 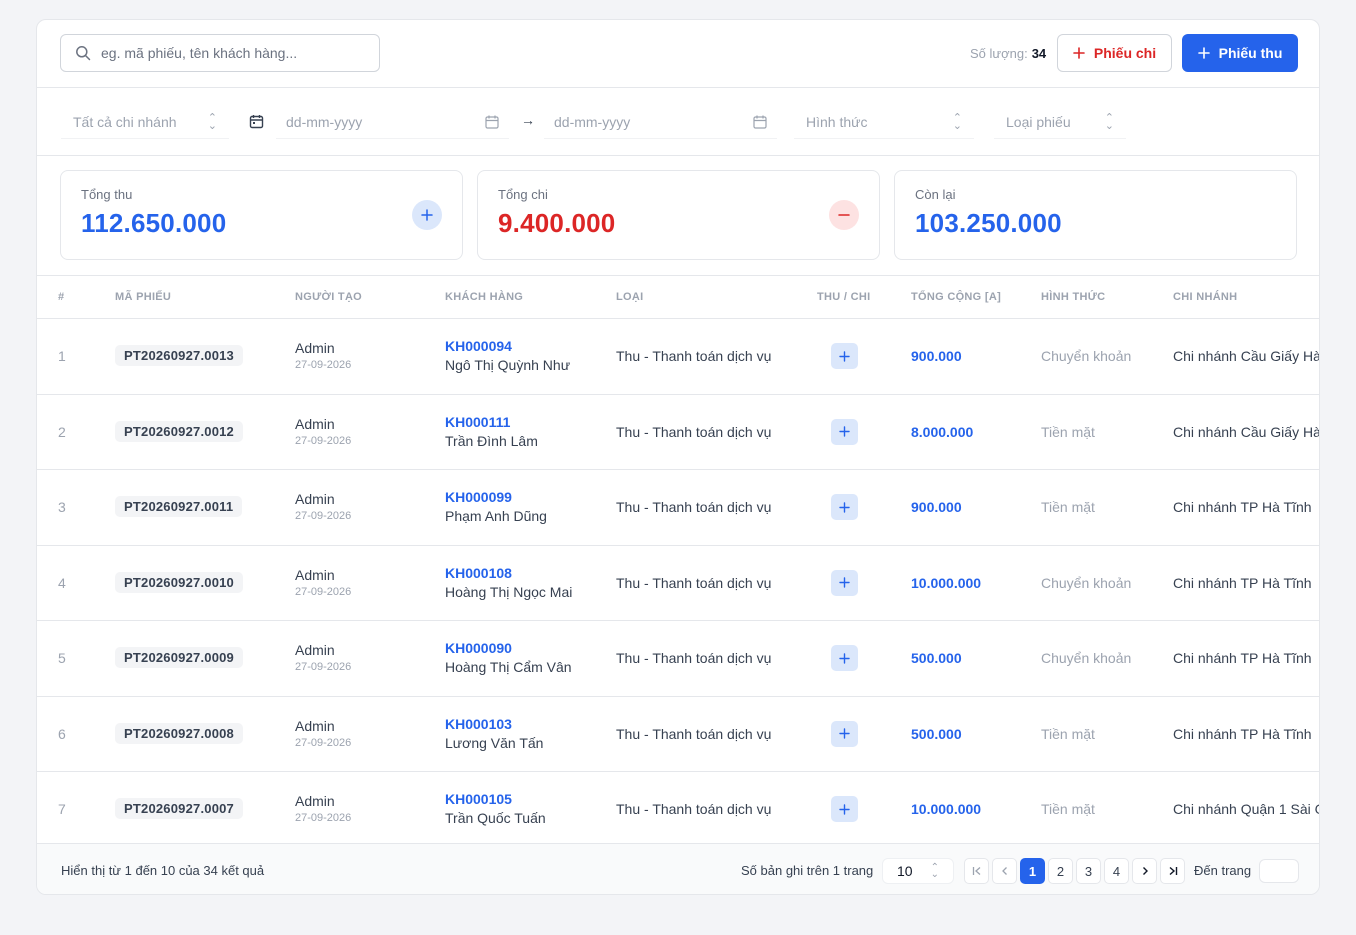 I want to click on voucher-type: Thu - Thanh toán dịch vụ, so click(x=694, y=733).